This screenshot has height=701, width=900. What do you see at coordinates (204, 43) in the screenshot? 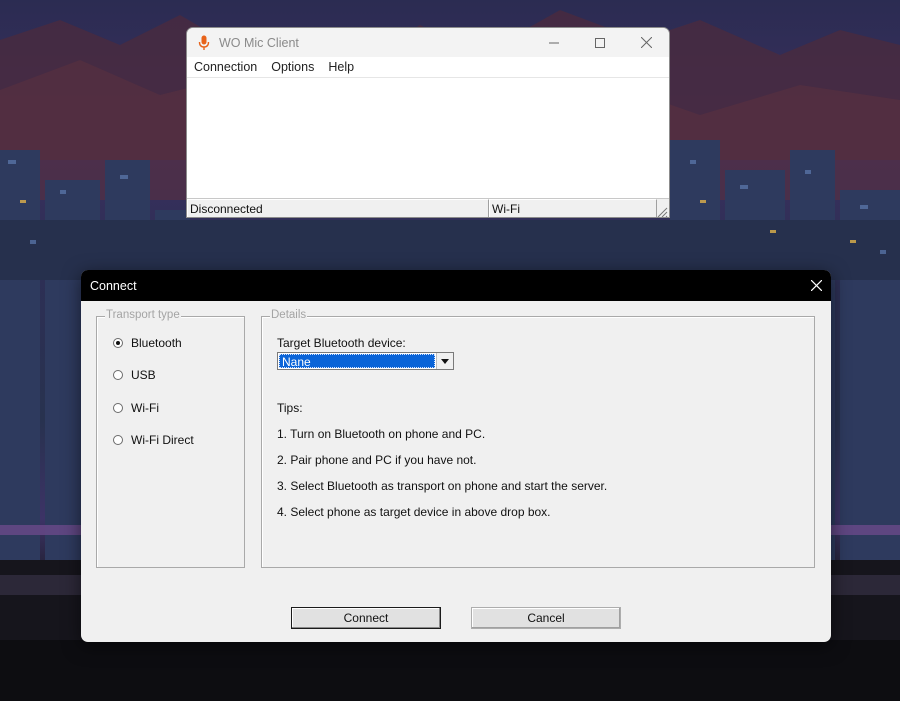
I see `microphone-icon` at bounding box center [204, 43].